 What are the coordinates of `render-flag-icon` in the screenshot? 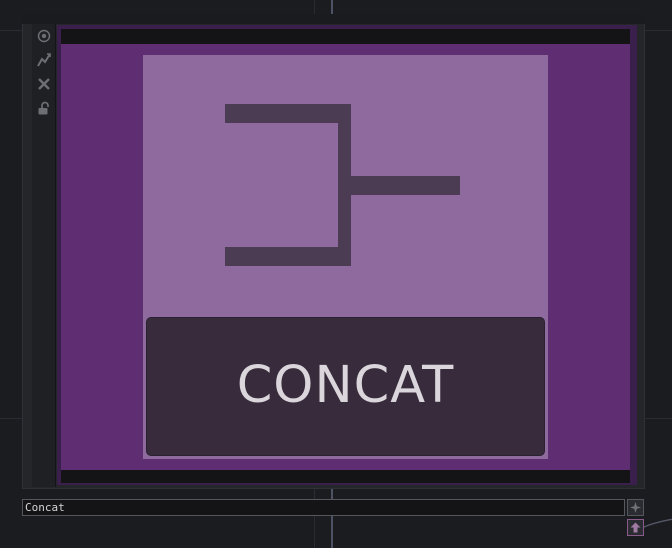 It's located at (635, 527).